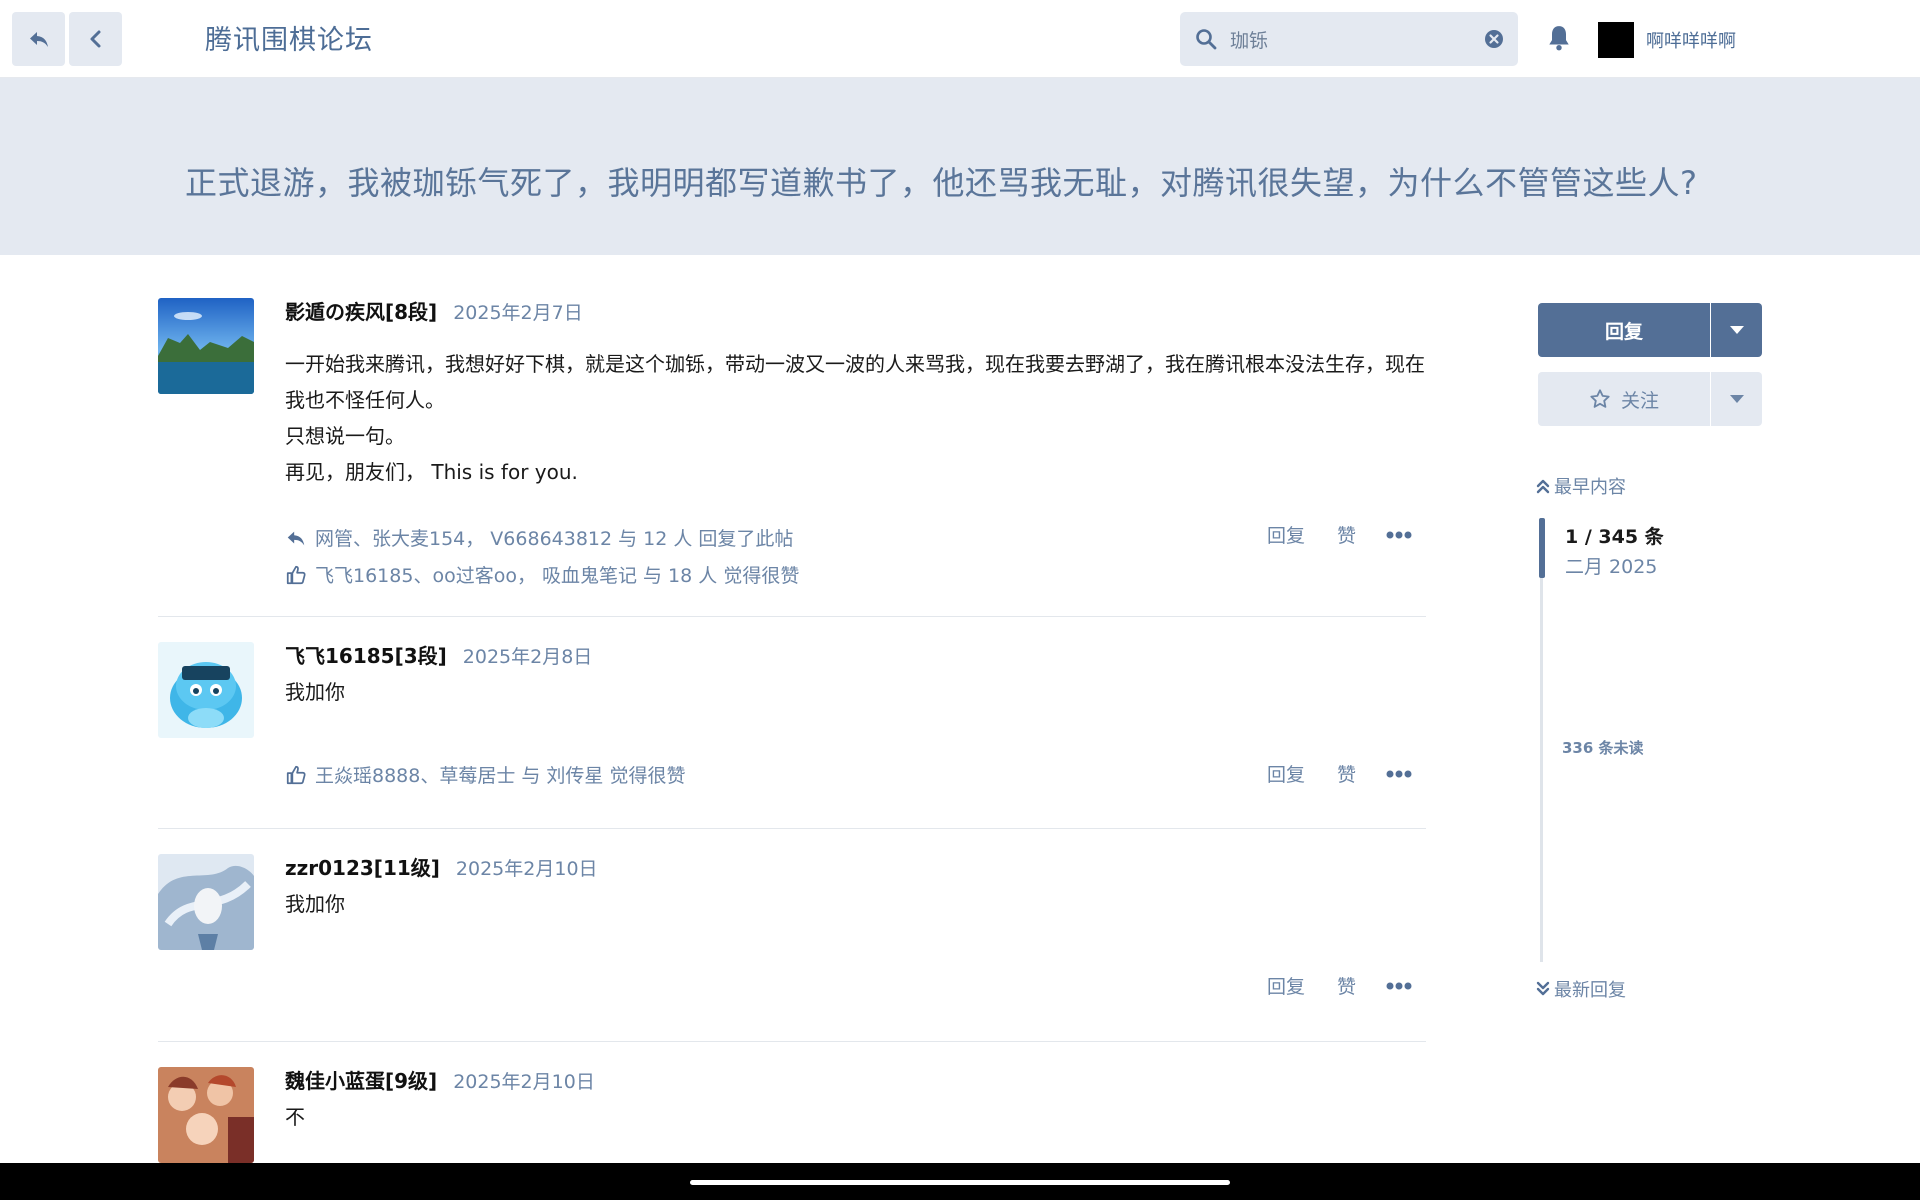 The width and height of the screenshot is (1920, 1200). I want to click on reply-dropdown-button, so click(1736, 330).